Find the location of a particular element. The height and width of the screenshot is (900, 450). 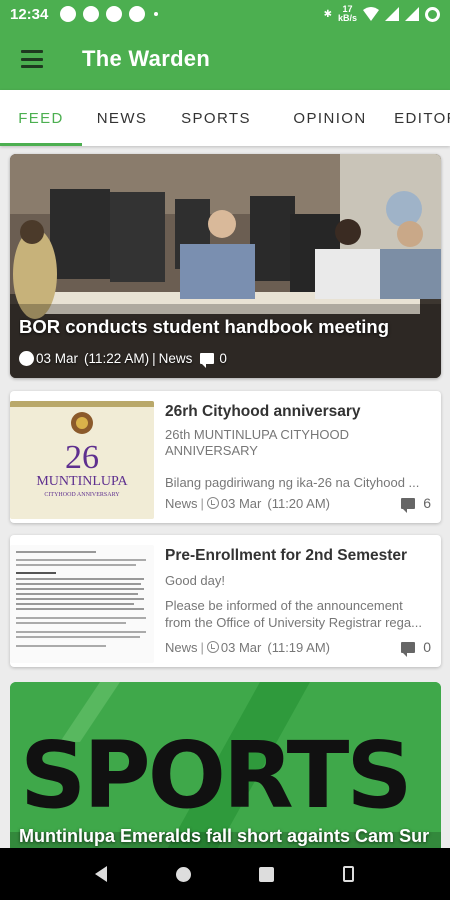

wifi-icon is located at coordinates (371, 14).